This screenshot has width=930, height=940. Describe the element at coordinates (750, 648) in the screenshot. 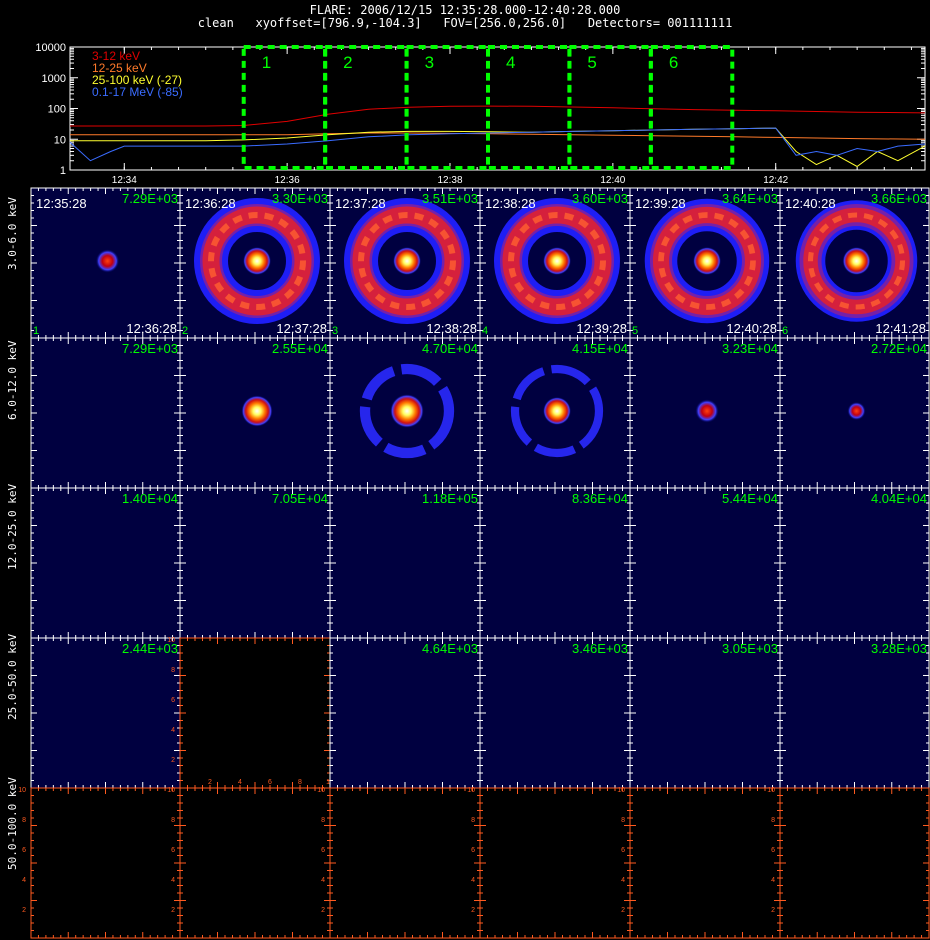

I see `max-value-label: 3.05E+03` at that location.